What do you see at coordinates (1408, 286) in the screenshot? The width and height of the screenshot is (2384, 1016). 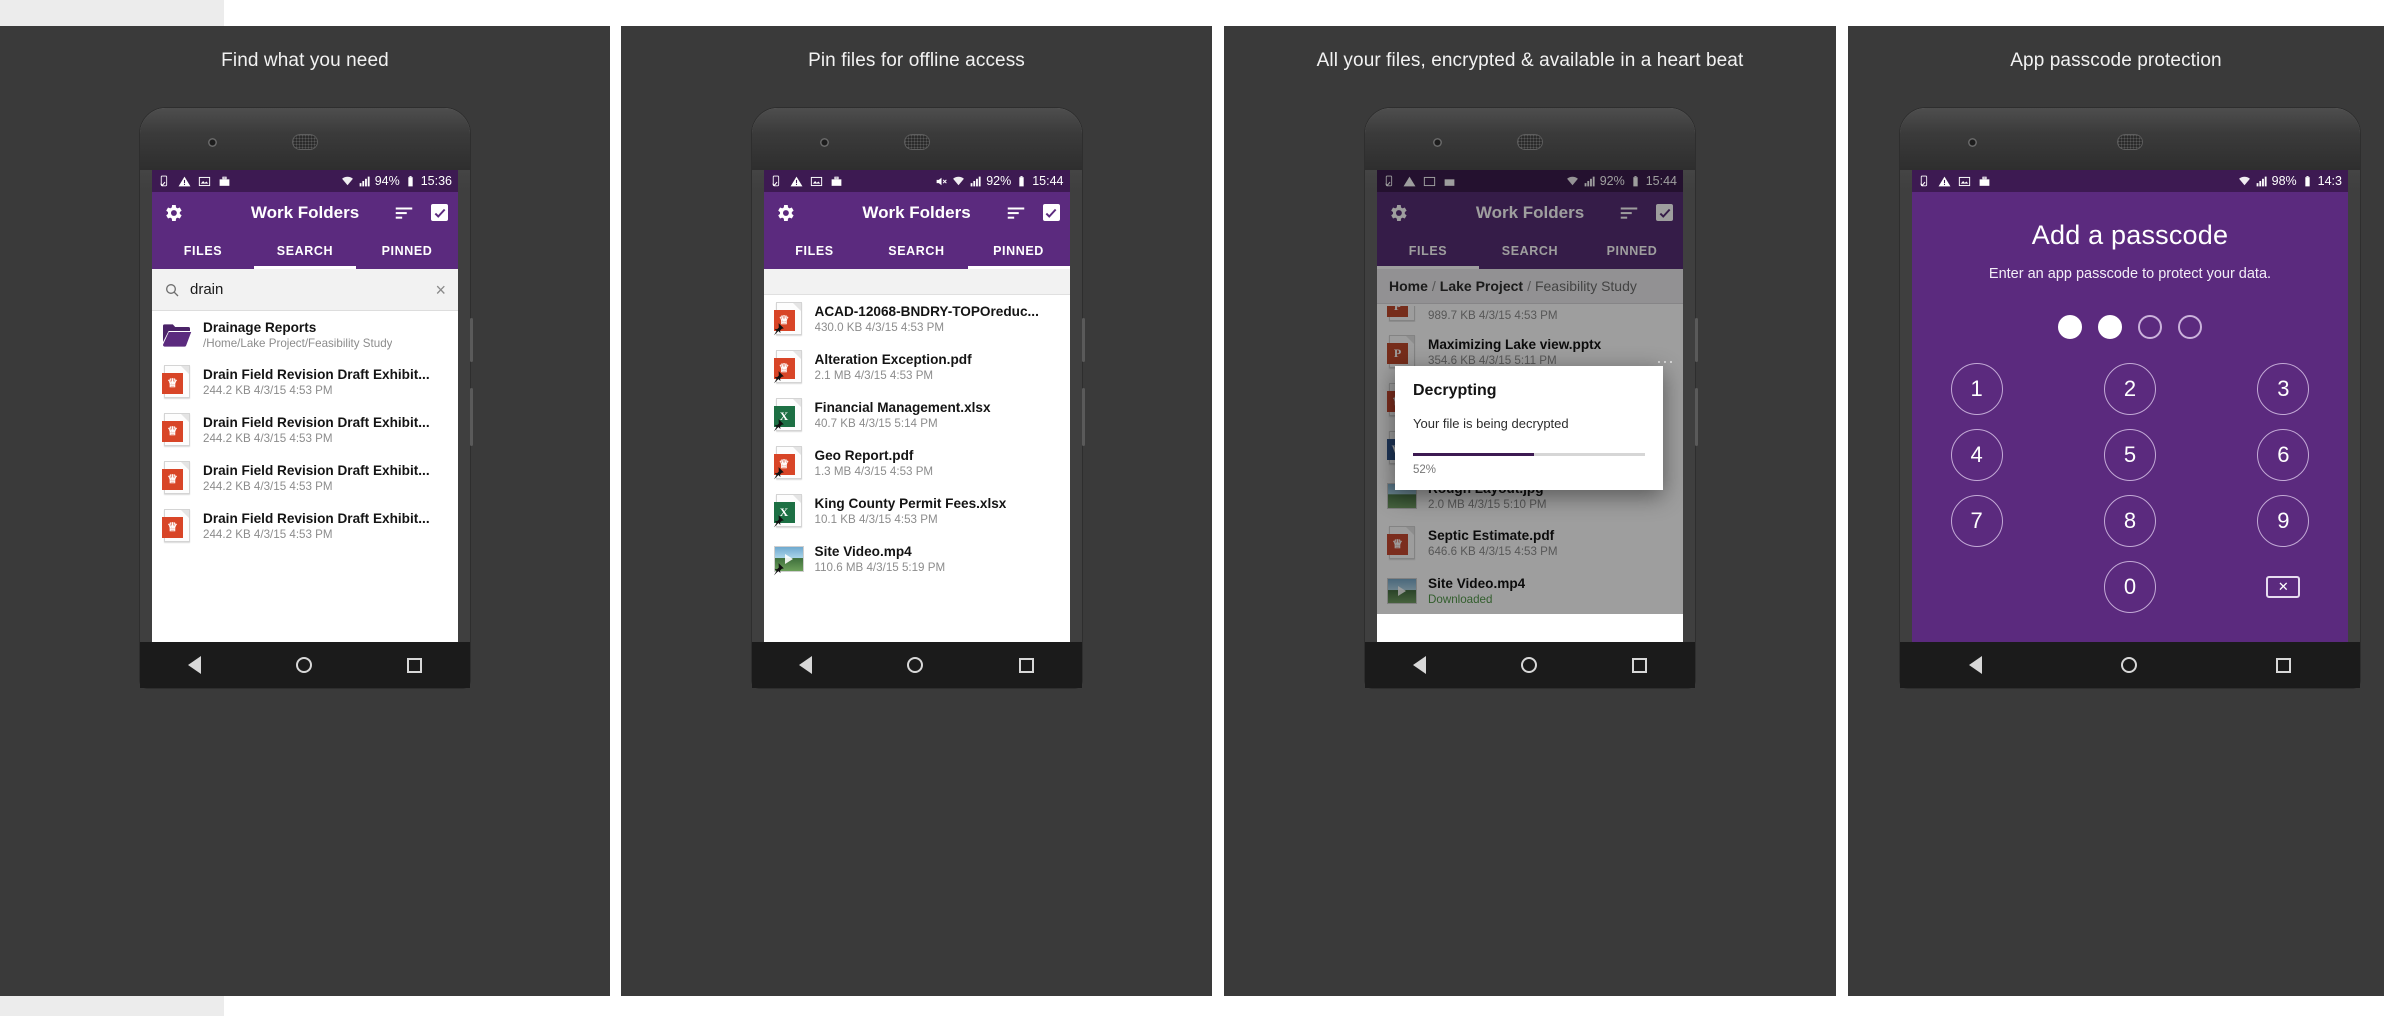 I see `breadcrumb-home: Home` at bounding box center [1408, 286].